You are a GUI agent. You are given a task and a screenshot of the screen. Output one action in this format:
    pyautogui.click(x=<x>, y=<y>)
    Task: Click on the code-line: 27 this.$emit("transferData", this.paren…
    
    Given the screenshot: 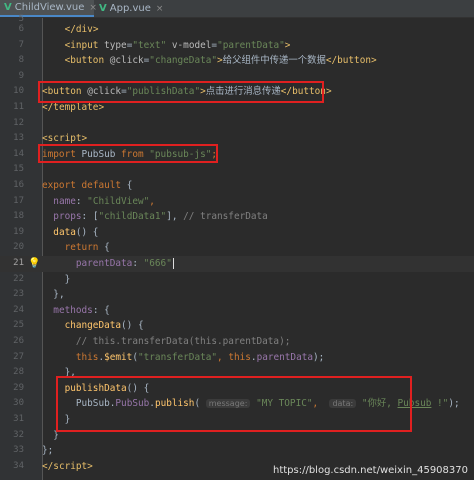 What is the action you would take?
    pyautogui.click(x=237, y=358)
    